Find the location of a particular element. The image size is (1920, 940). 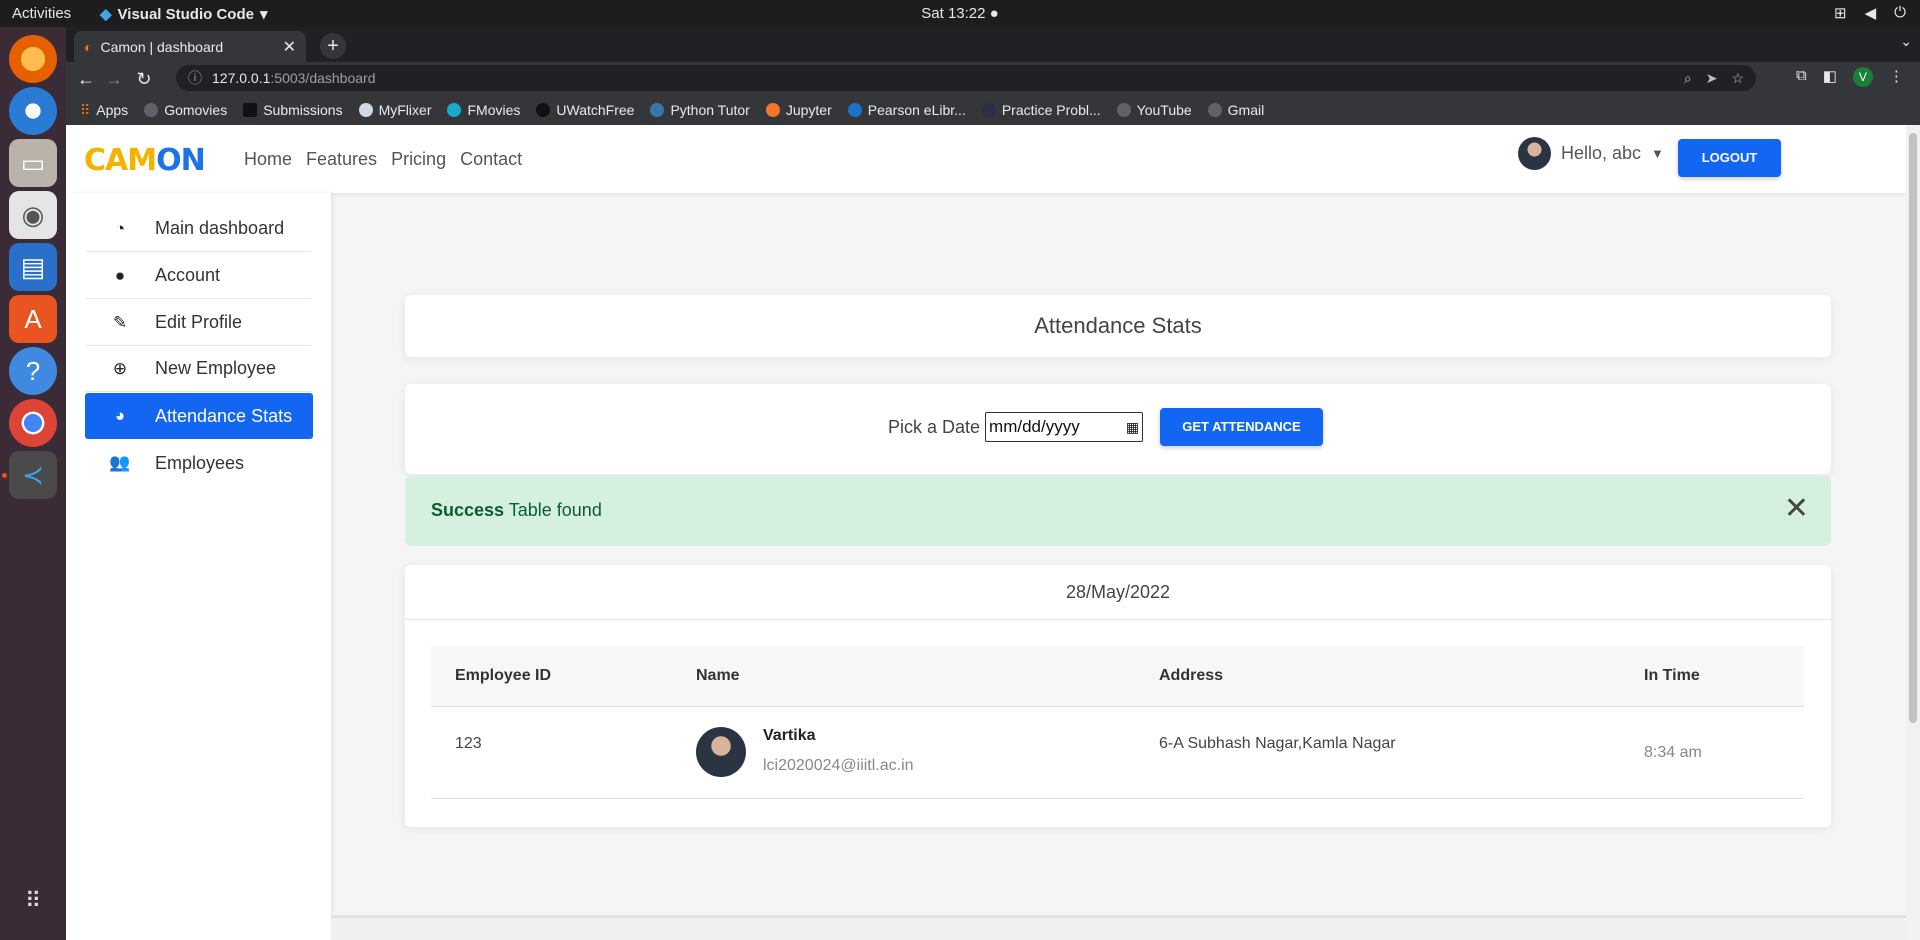

sidebar-item-label: Edit Profile is located at coordinates (199, 322).